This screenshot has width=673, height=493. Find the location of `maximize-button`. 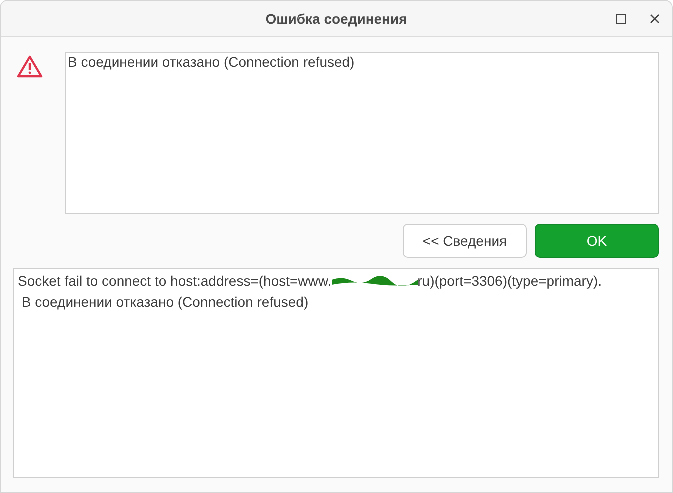

maximize-button is located at coordinates (621, 19).